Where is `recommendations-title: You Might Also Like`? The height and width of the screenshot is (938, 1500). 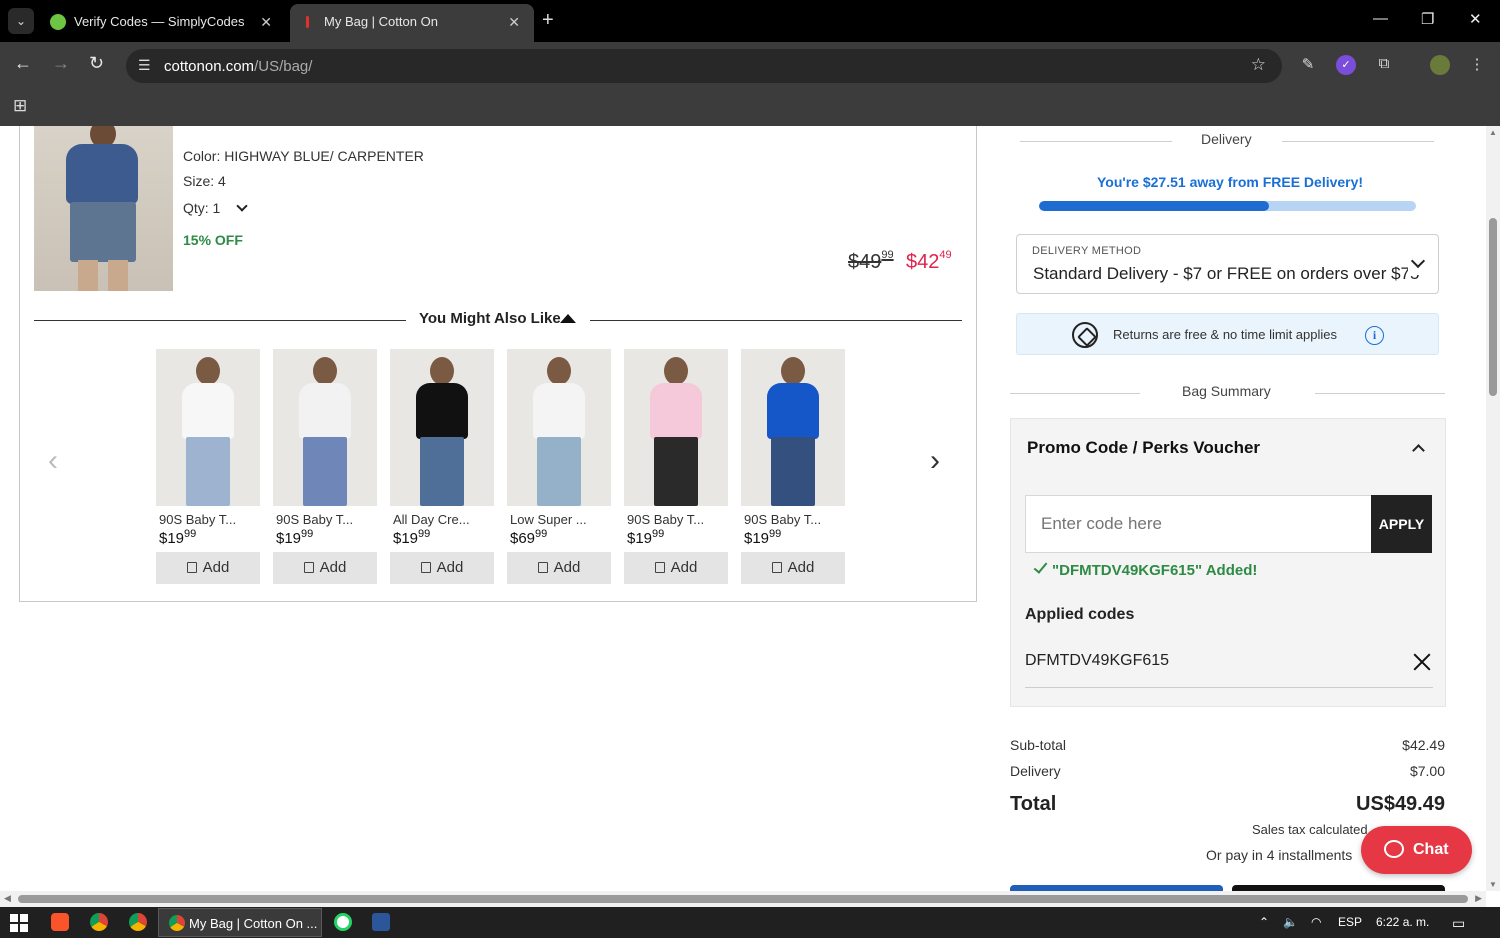 recommendations-title: You Might Also Like is located at coordinates (490, 318).